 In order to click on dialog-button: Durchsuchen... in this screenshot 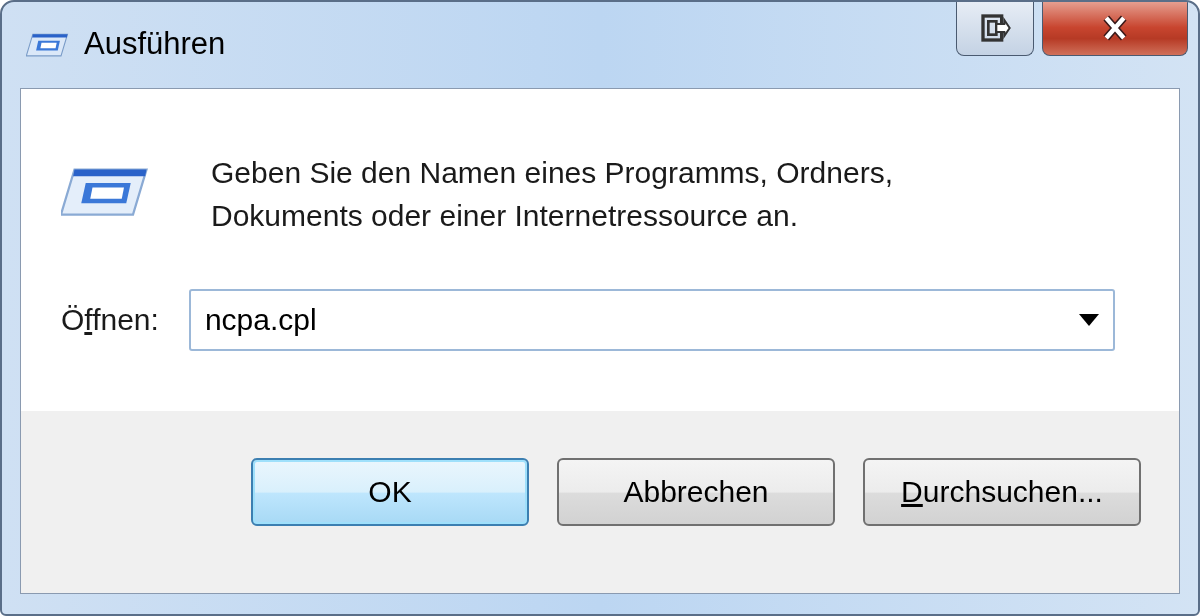, I will do `click(1002, 492)`.